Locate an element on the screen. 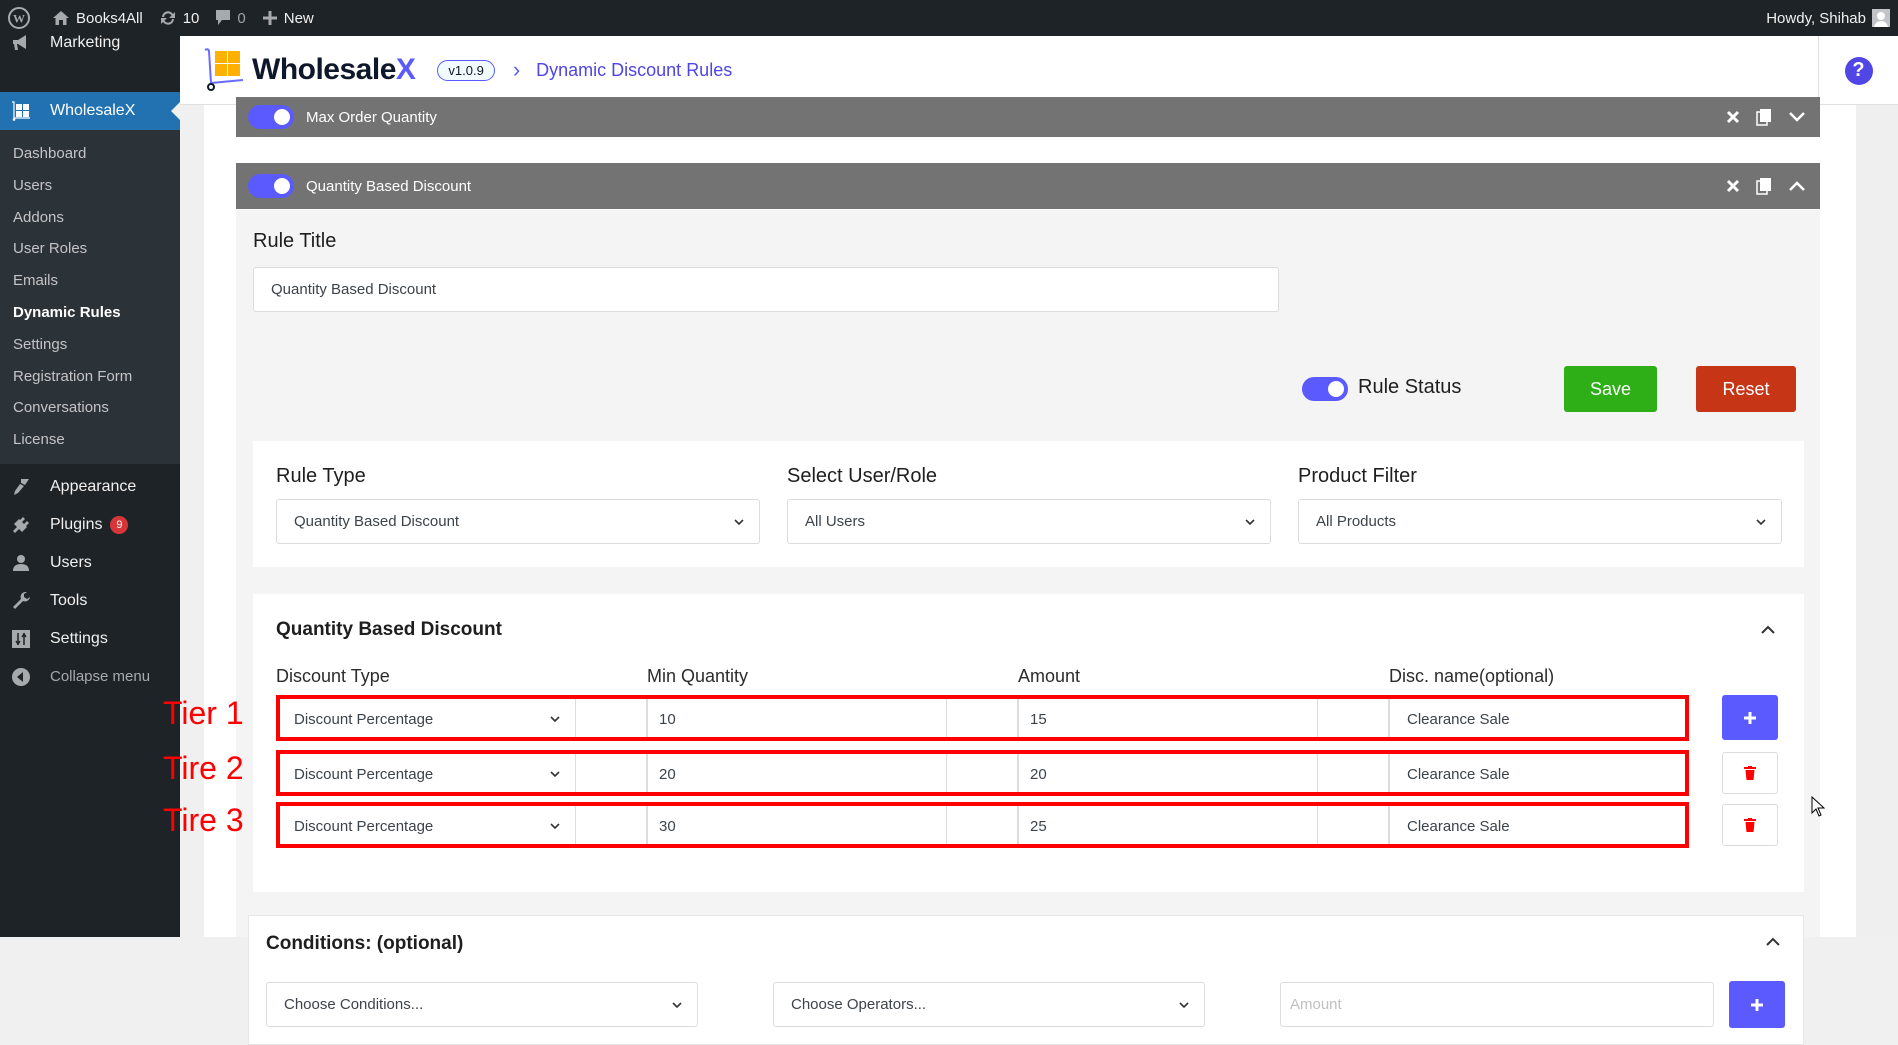 This screenshot has height=1045, width=1898. column-header-min-quantity: Min Quantity is located at coordinates (698, 676).